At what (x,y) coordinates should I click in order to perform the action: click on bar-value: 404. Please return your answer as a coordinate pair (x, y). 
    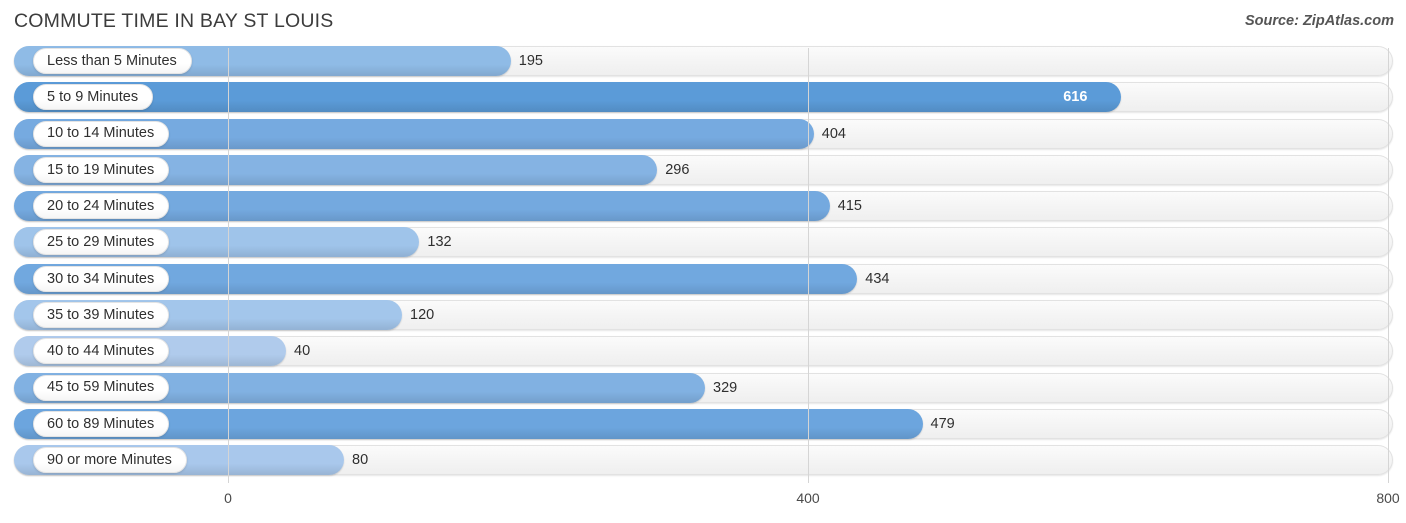
    Looking at the image, I should click on (833, 133).